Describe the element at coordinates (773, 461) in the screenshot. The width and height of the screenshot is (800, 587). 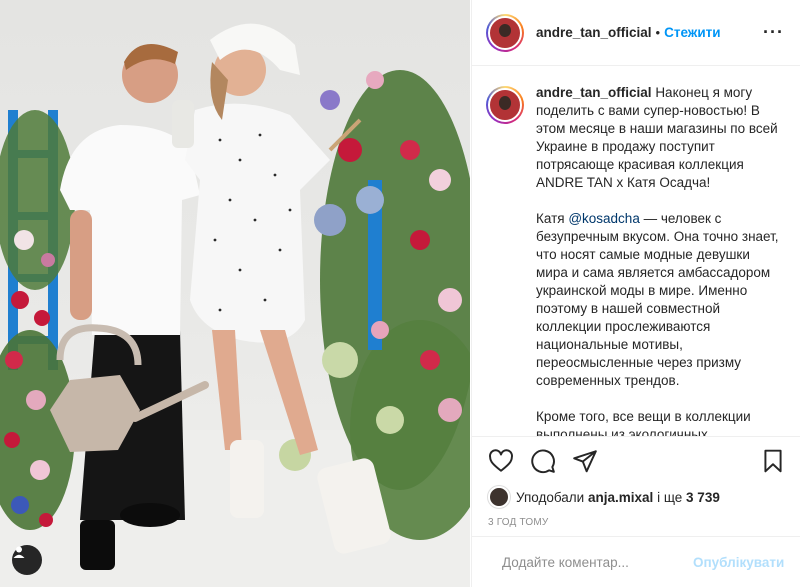
I see `bookmark-icon` at that location.